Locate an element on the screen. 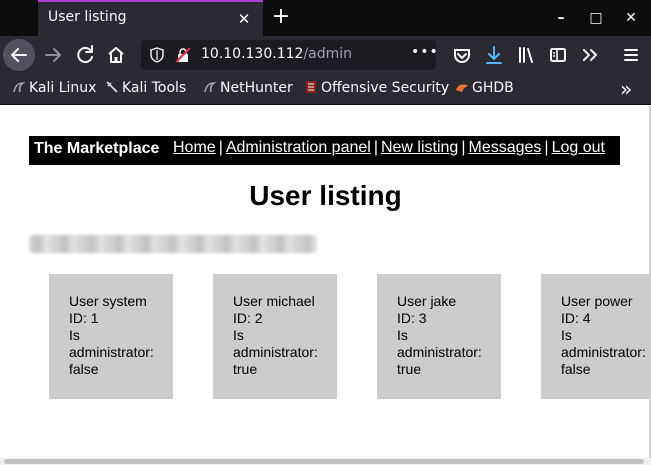  sidebar-icon is located at coordinates (558, 55).